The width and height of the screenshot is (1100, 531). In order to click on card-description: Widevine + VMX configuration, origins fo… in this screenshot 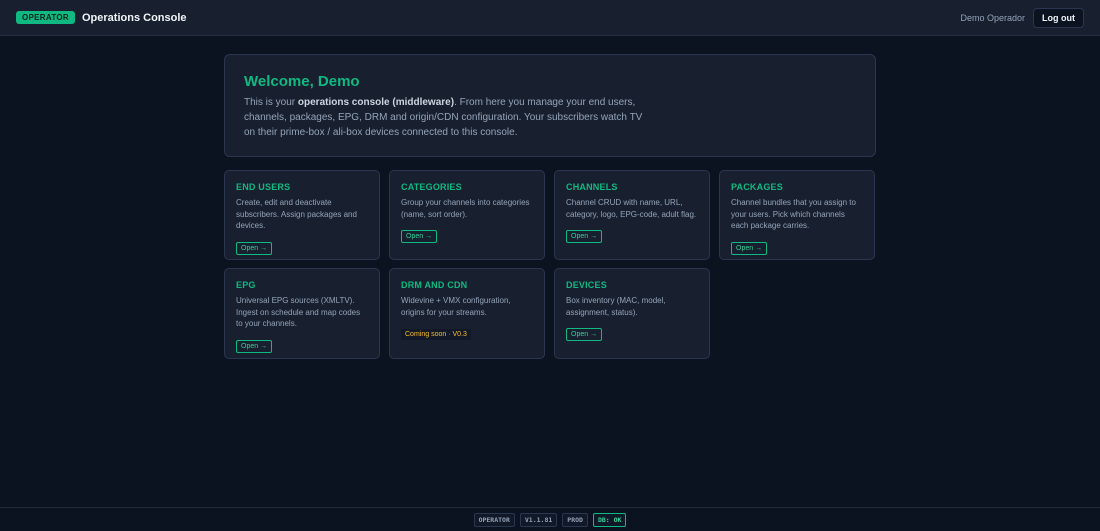, I will do `click(456, 306)`.